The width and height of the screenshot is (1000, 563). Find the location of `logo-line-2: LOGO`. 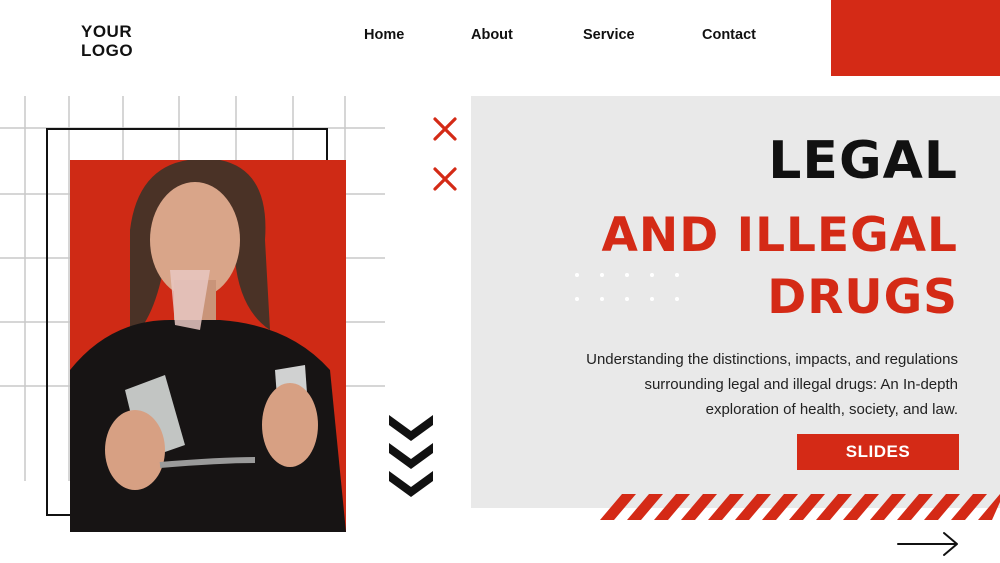

logo-line-2: LOGO is located at coordinates (107, 50).